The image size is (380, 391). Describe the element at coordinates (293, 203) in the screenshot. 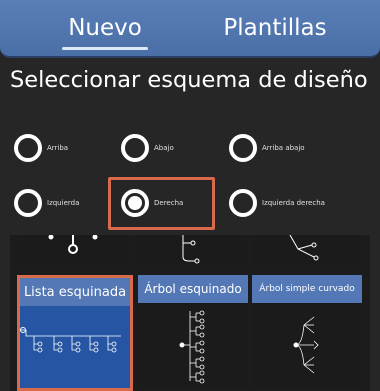

I see `radio-label: Izquierda derecha` at that location.